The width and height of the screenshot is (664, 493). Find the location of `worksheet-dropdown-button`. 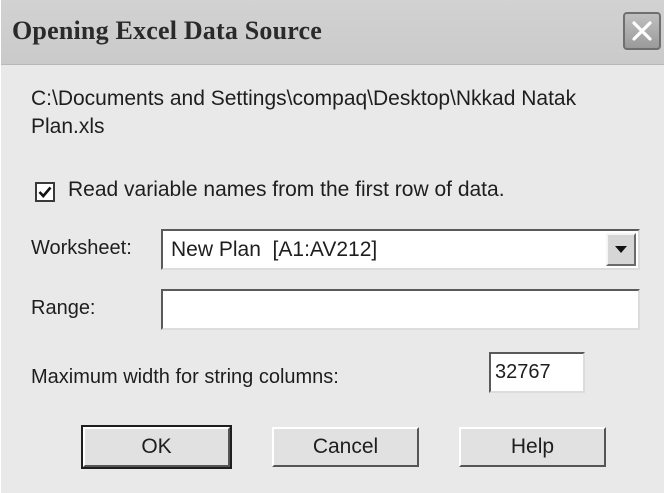

worksheet-dropdown-button is located at coordinates (621, 249).